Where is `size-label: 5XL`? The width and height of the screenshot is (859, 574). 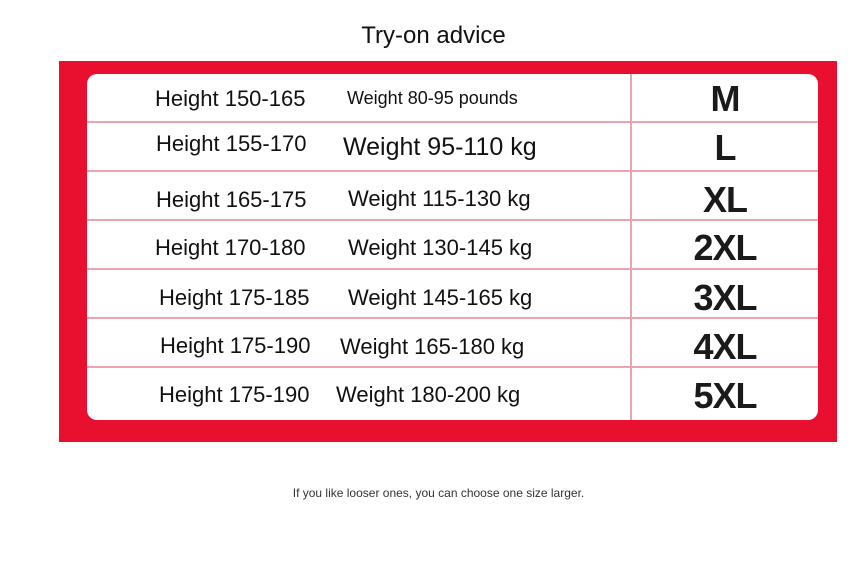 size-label: 5XL is located at coordinates (725, 395).